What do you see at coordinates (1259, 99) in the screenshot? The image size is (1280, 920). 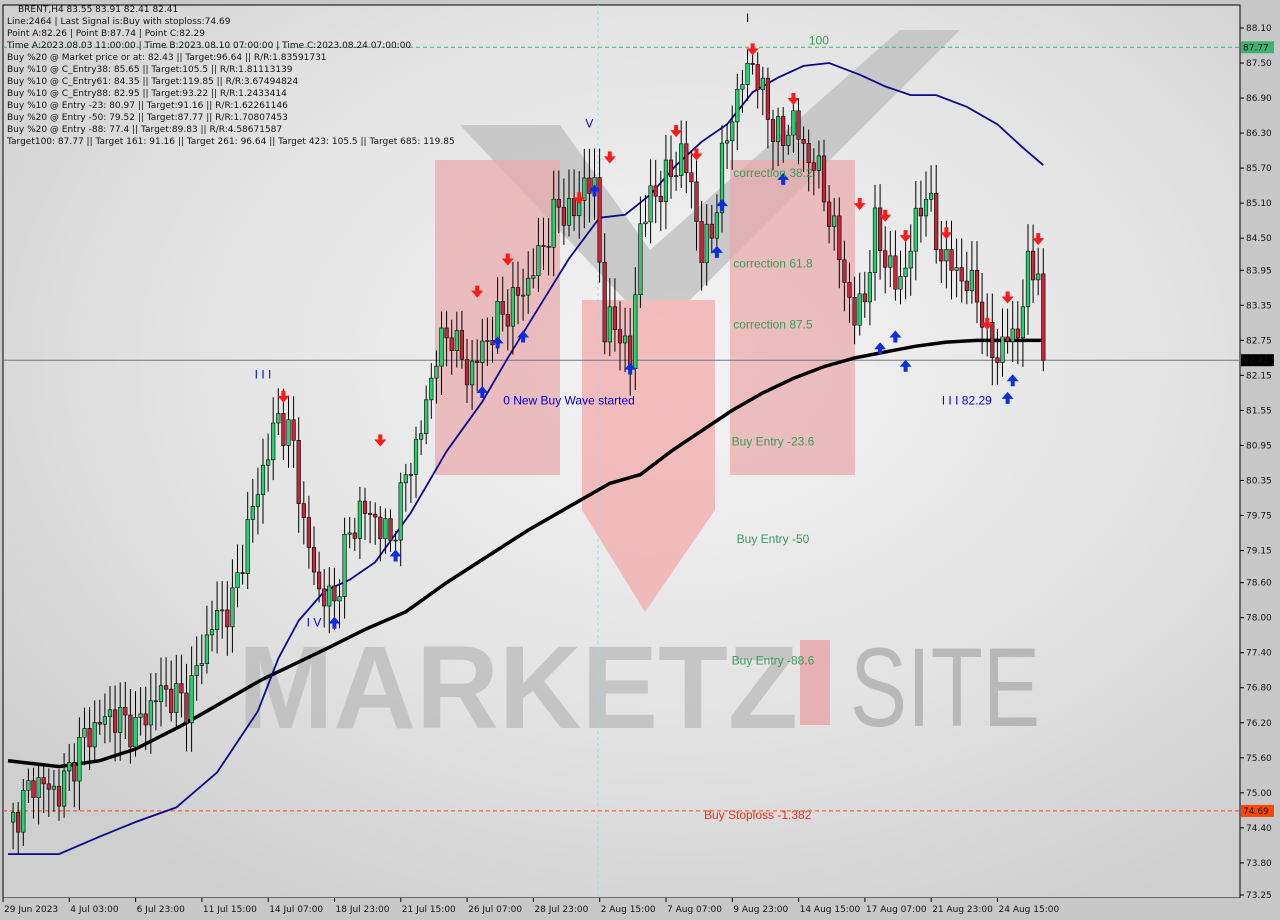 I see `y-tick-label: 86.90` at bounding box center [1259, 99].